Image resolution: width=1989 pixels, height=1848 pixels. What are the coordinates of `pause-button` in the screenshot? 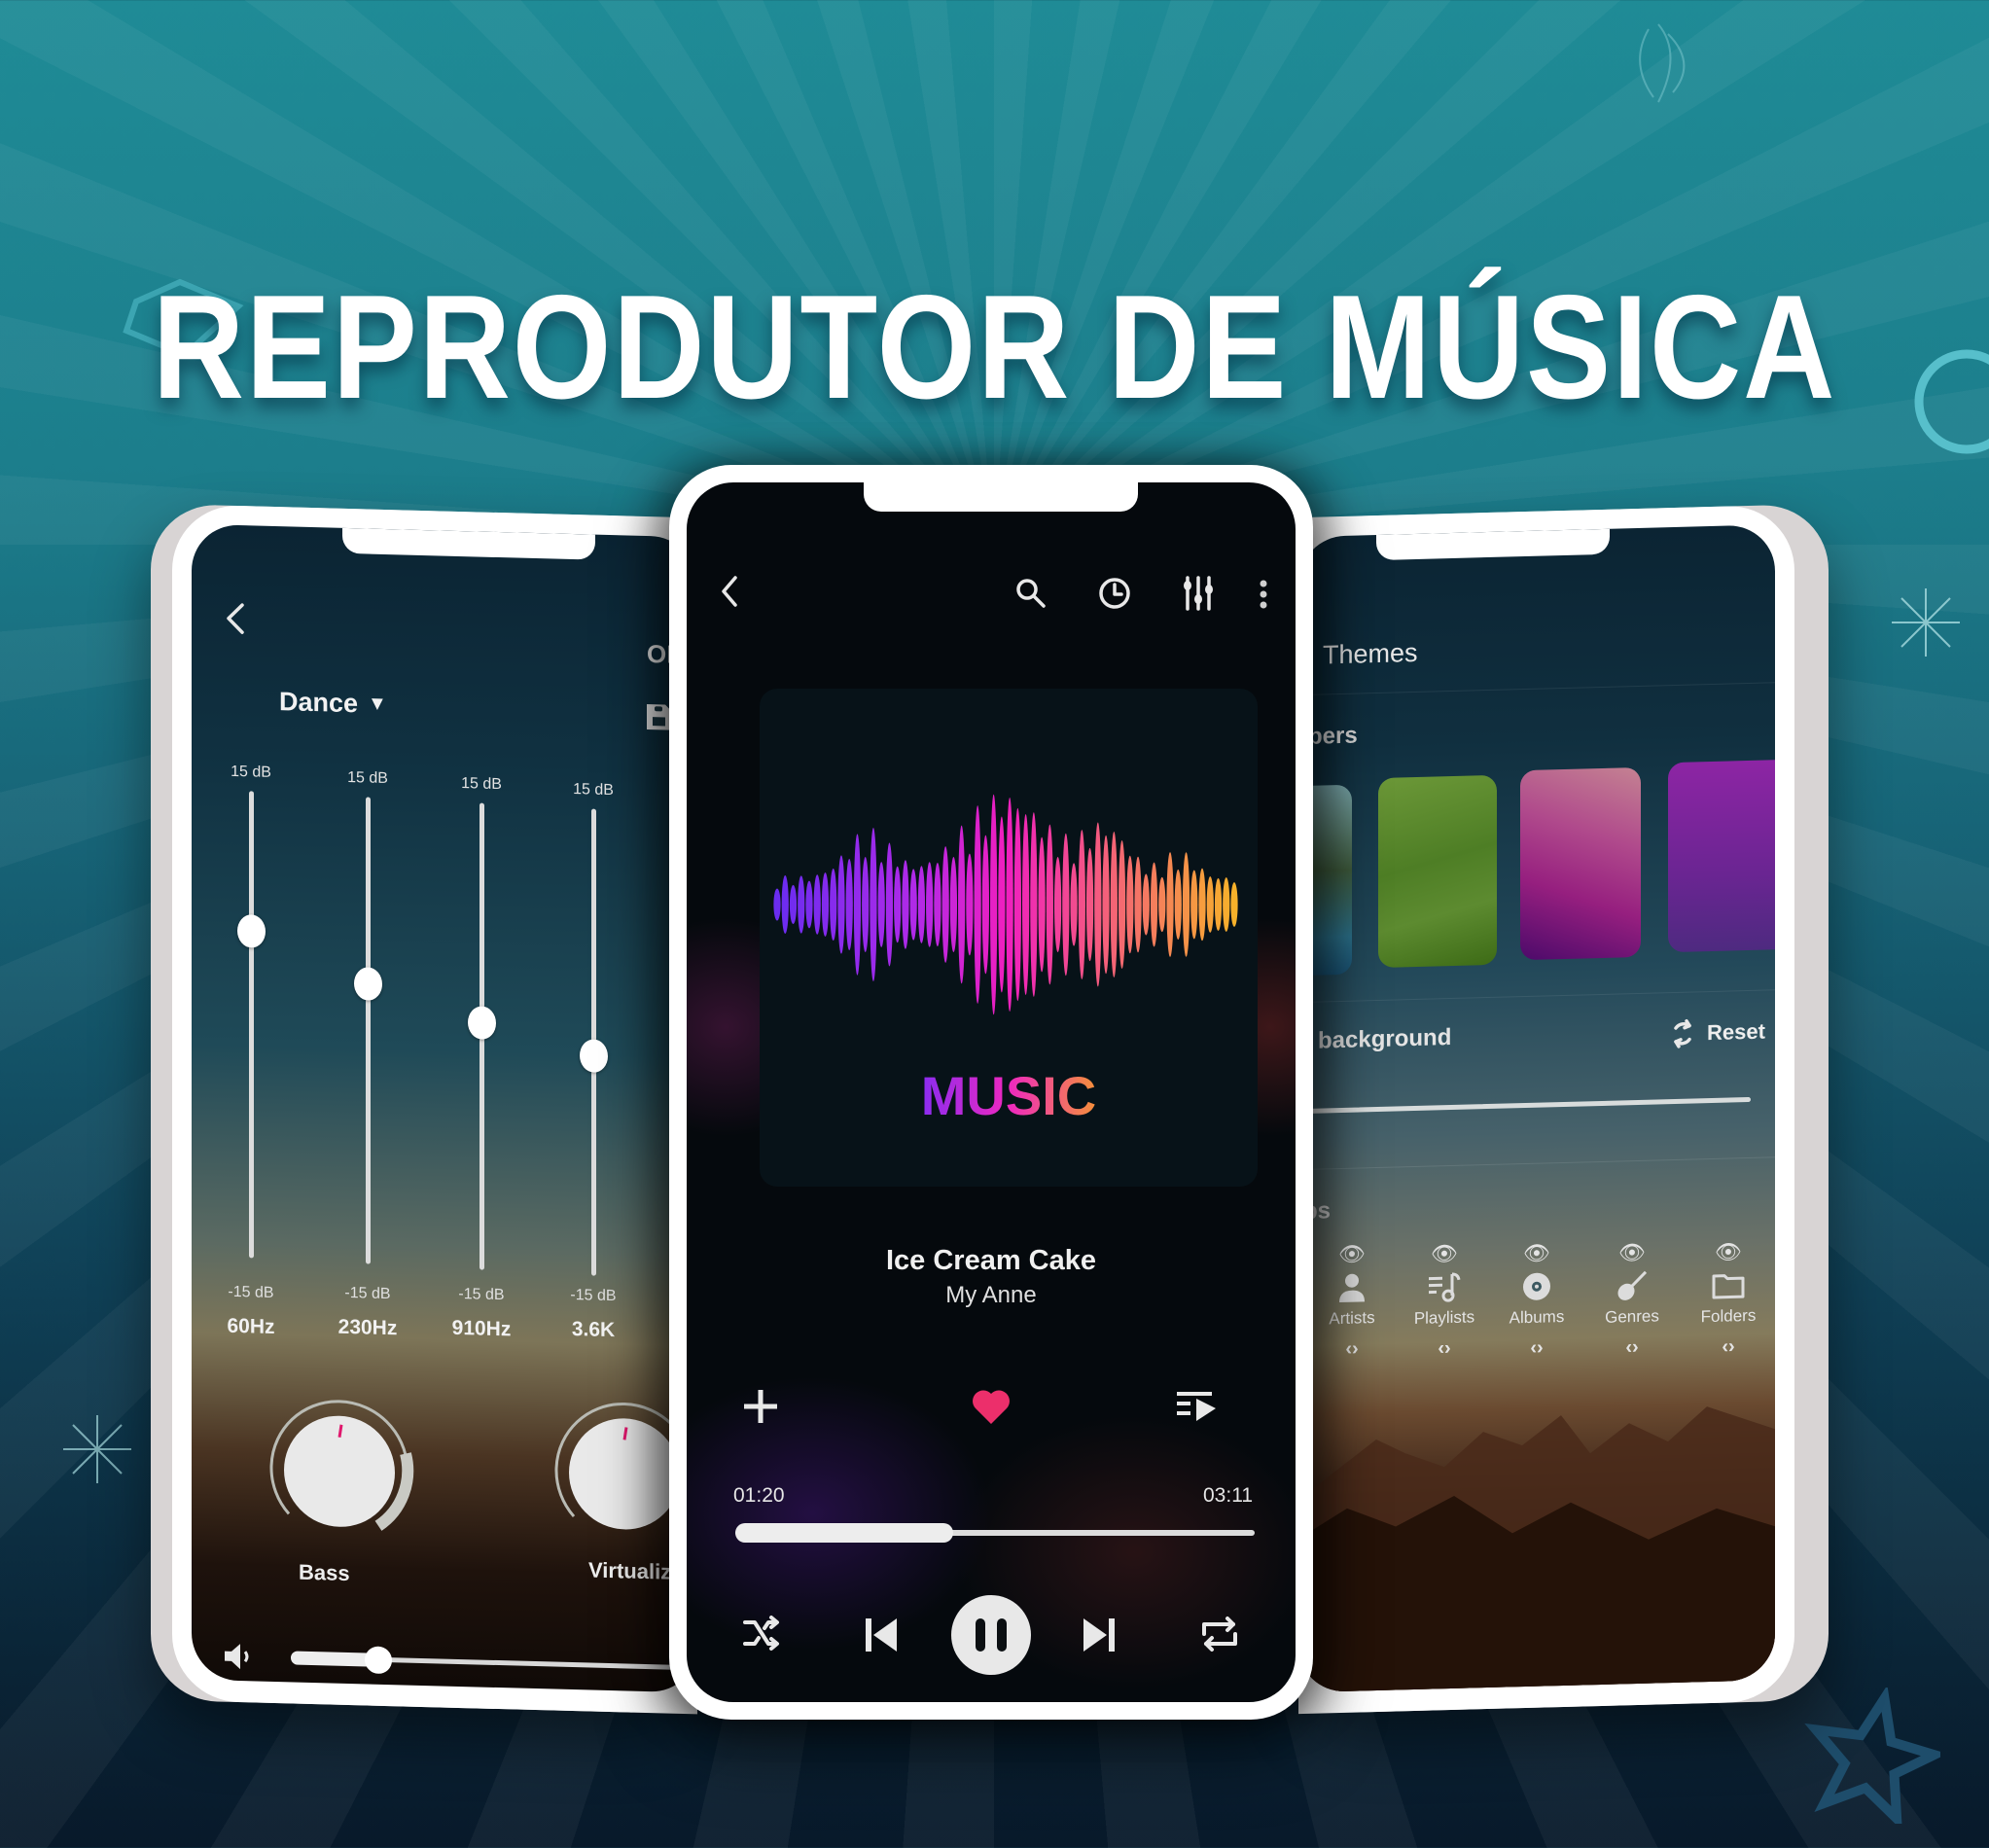 It's located at (991, 1635).